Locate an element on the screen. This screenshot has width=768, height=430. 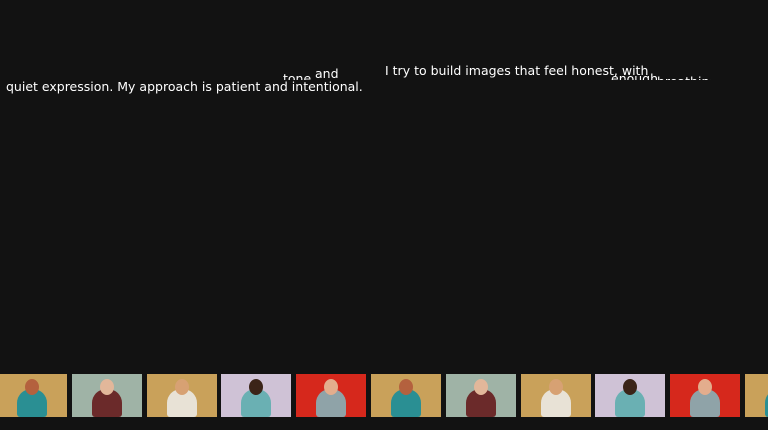
animated-word-breathing: breathing is located at coordinates (684, 78).